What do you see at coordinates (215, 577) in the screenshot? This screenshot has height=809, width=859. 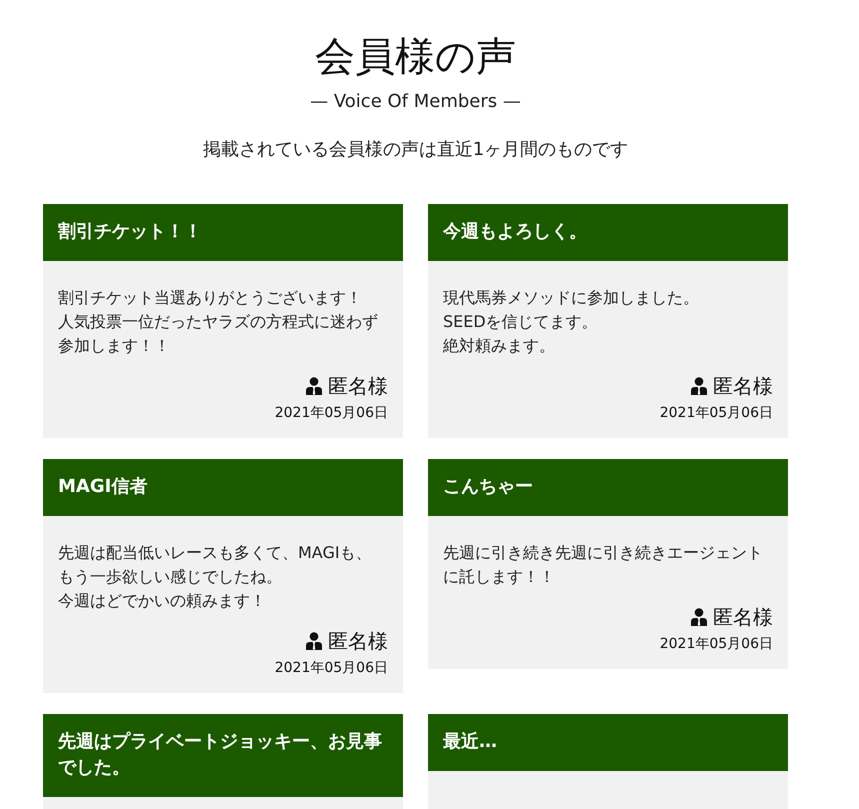 I see `review-comment: 先週は配当低いレースも多くて、MAGIも、 もう一歩欲しい感じでしたね。 今週はどでかいの頼みます！` at bounding box center [215, 577].